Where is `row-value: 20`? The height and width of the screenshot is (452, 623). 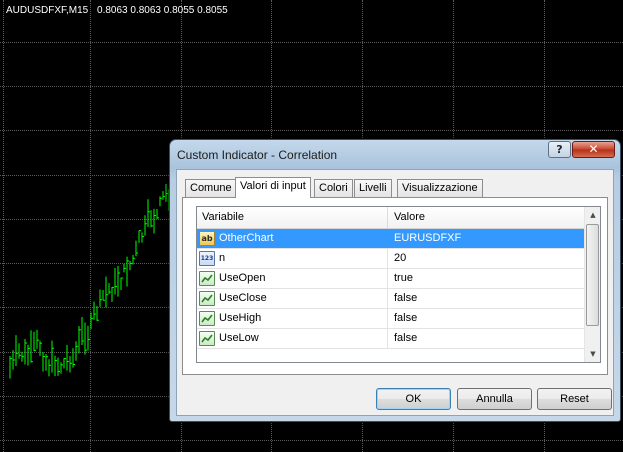
row-value: 20 is located at coordinates (400, 258).